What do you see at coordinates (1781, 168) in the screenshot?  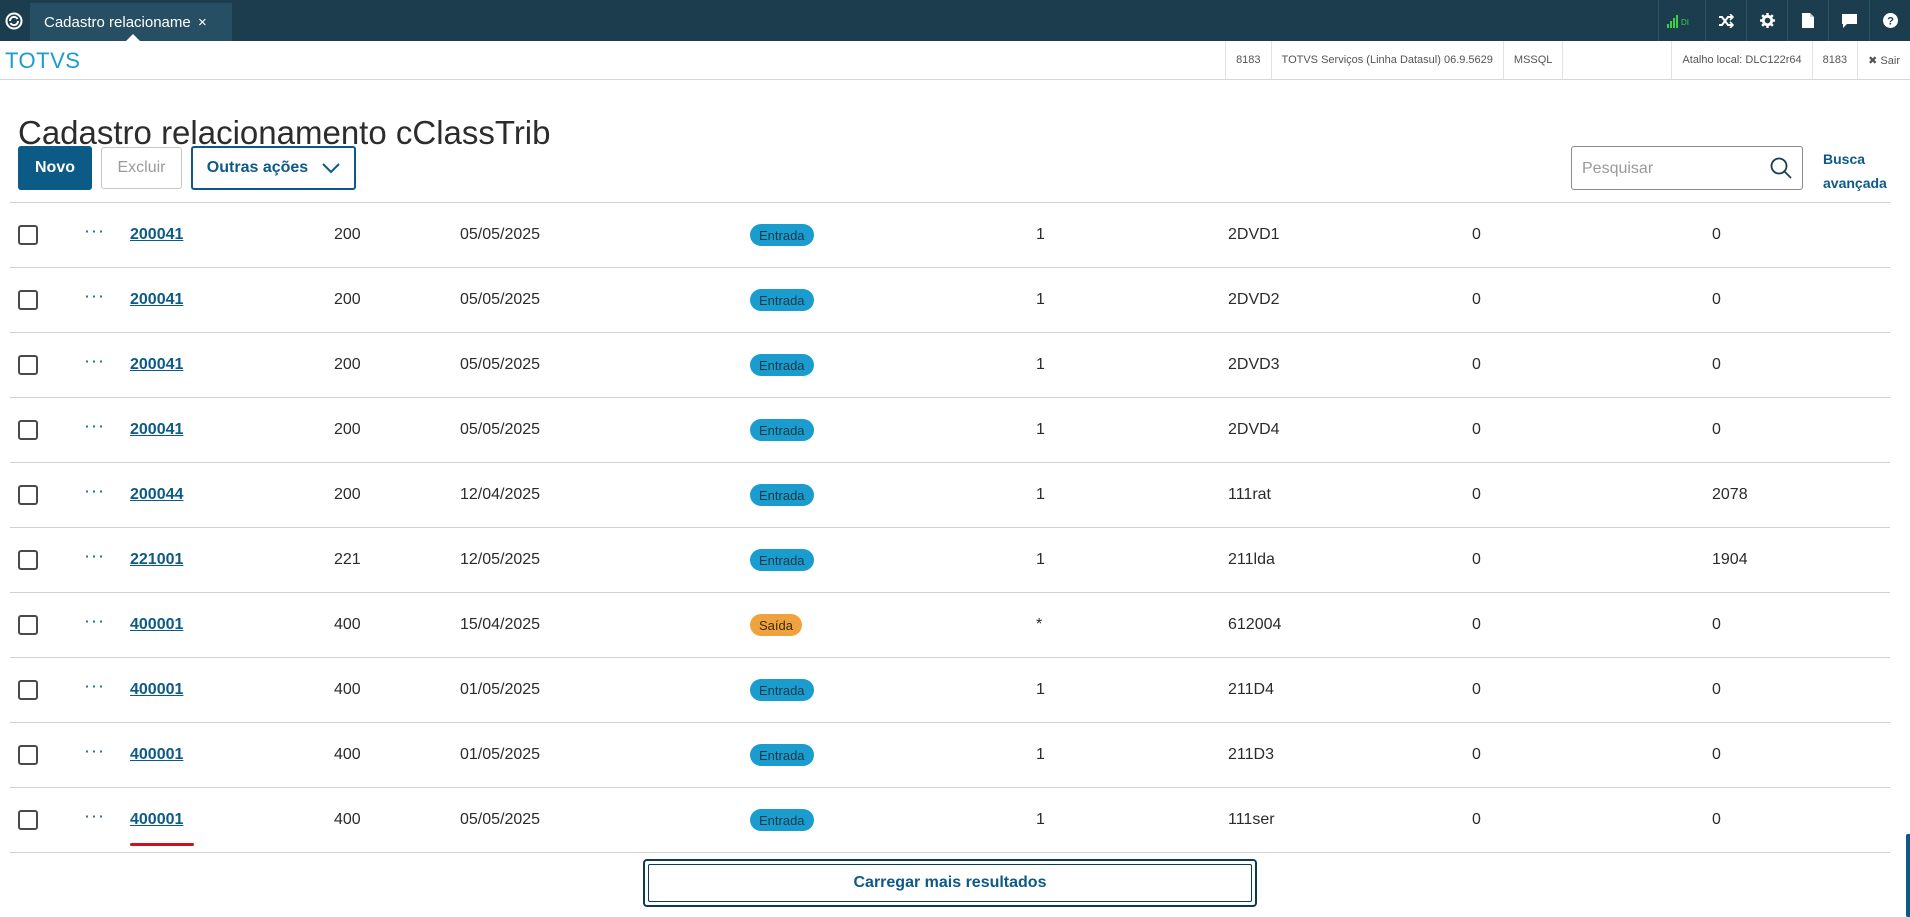 I see `search-icon` at bounding box center [1781, 168].